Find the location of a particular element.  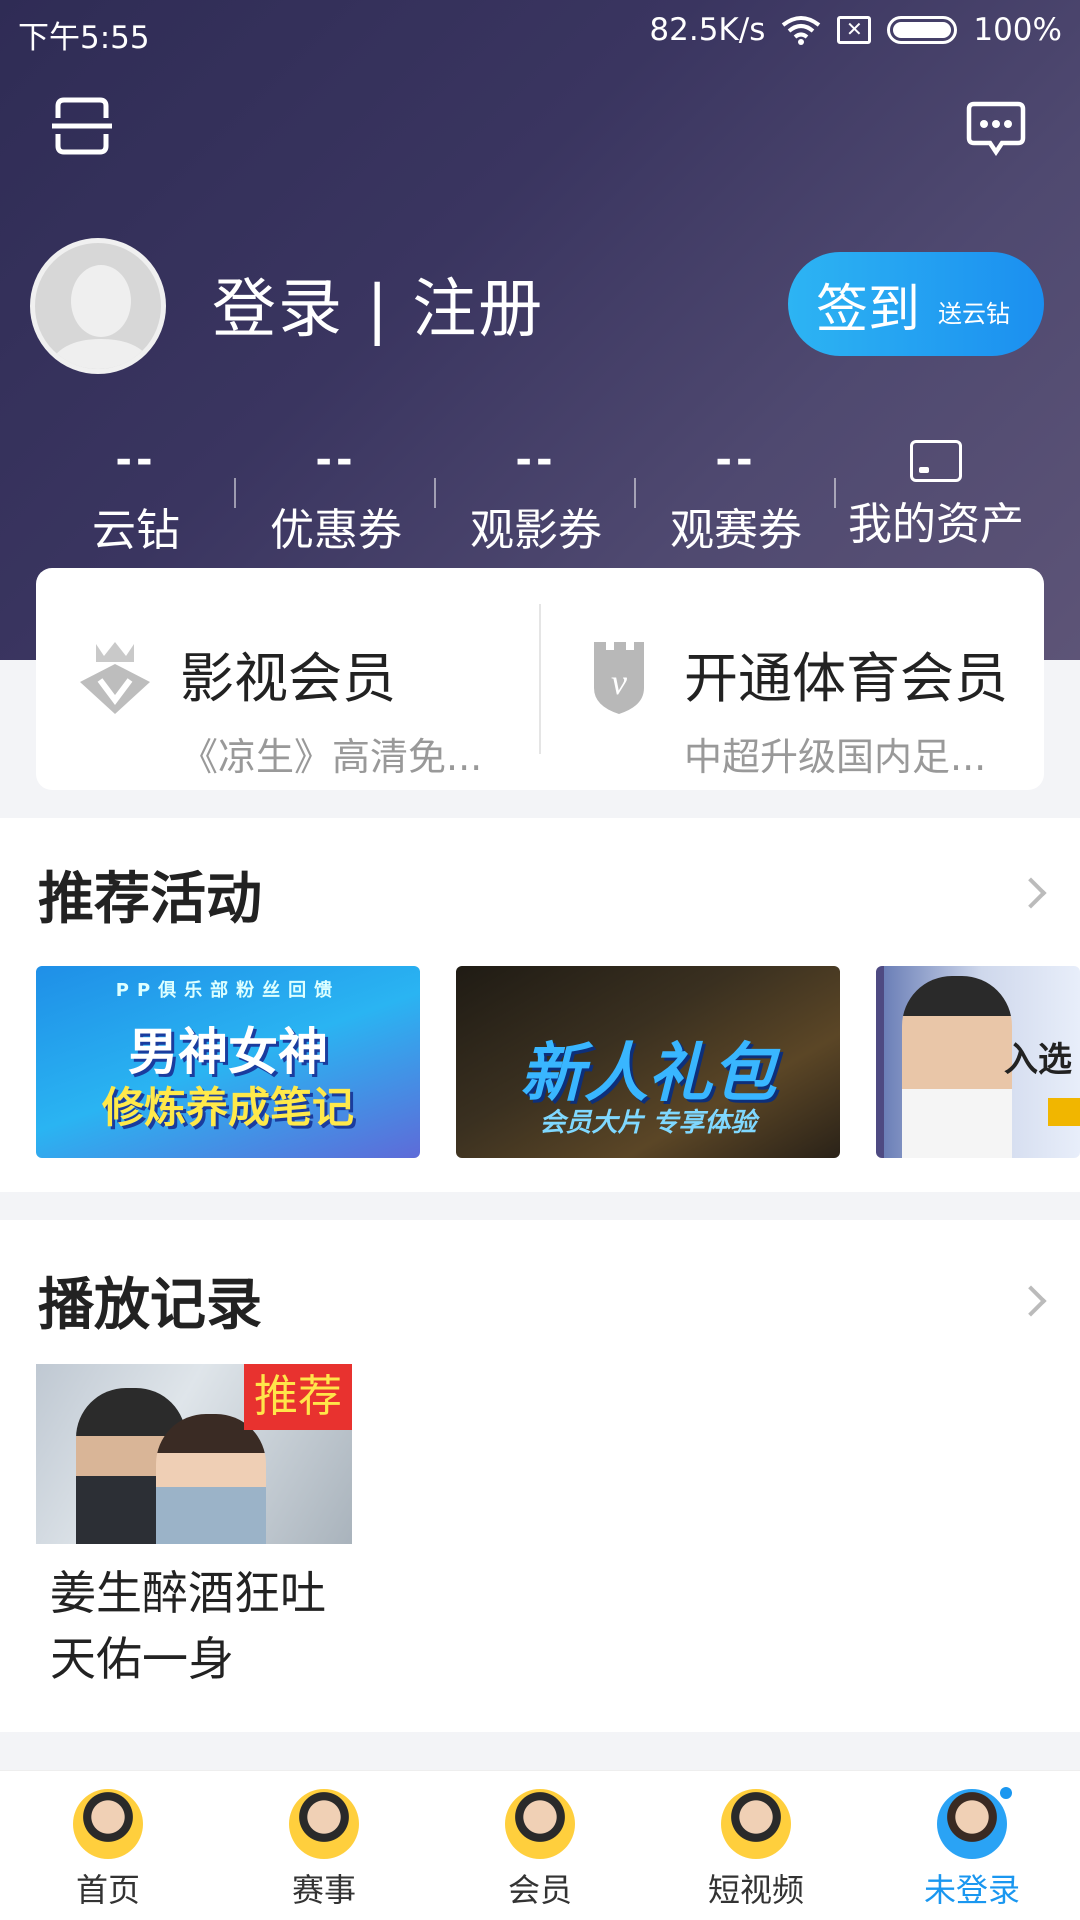

tab-profile: 未登录 is located at coordinates (972, 1845).